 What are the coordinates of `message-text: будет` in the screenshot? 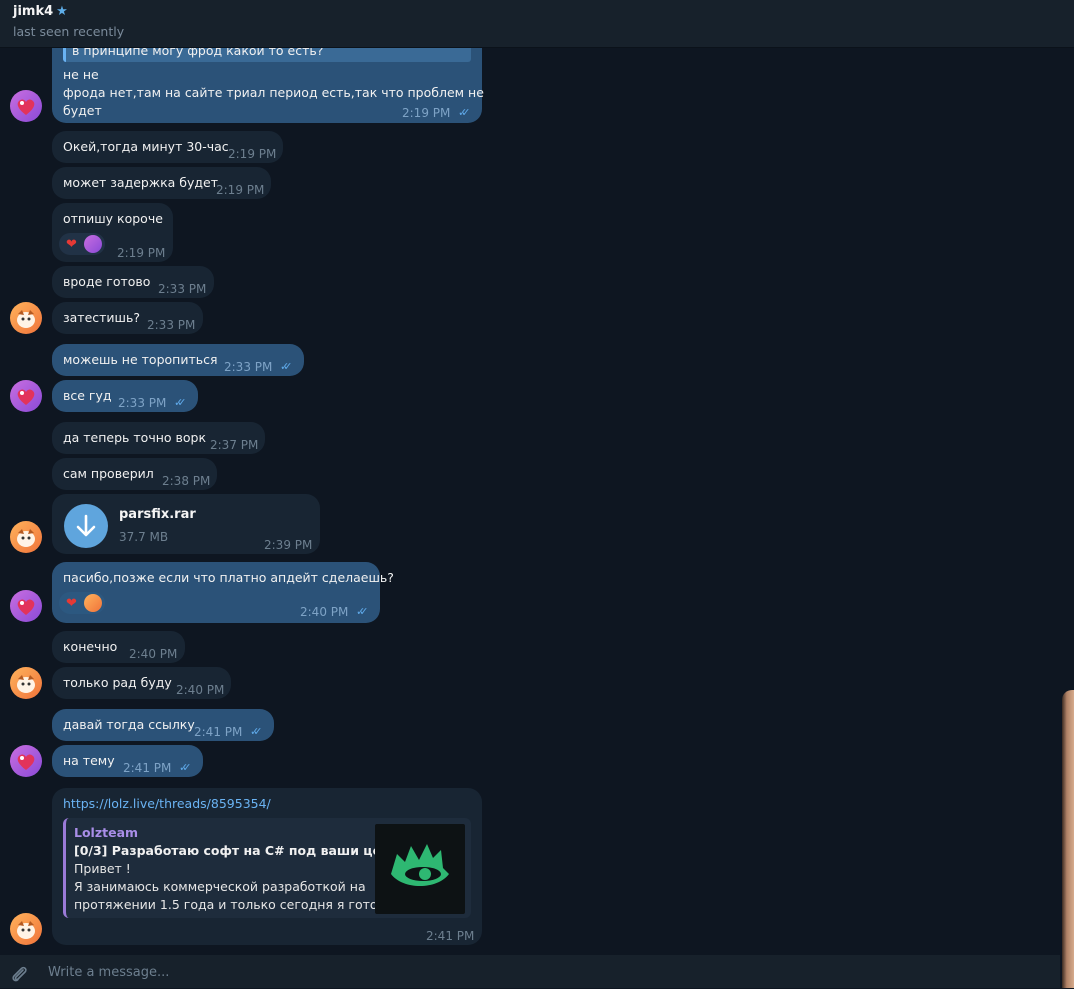 It's located at (82, 110).